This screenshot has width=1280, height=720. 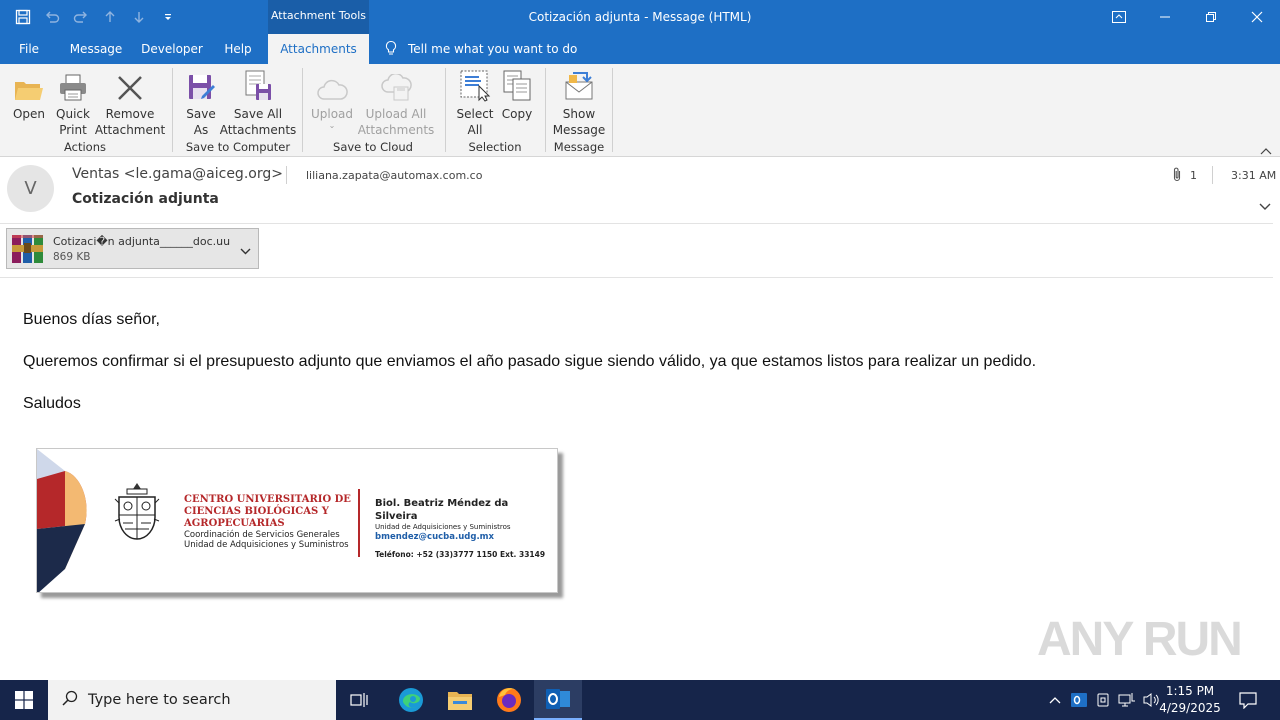 I want to click on restore-icon, so click(x=1211, y=17).